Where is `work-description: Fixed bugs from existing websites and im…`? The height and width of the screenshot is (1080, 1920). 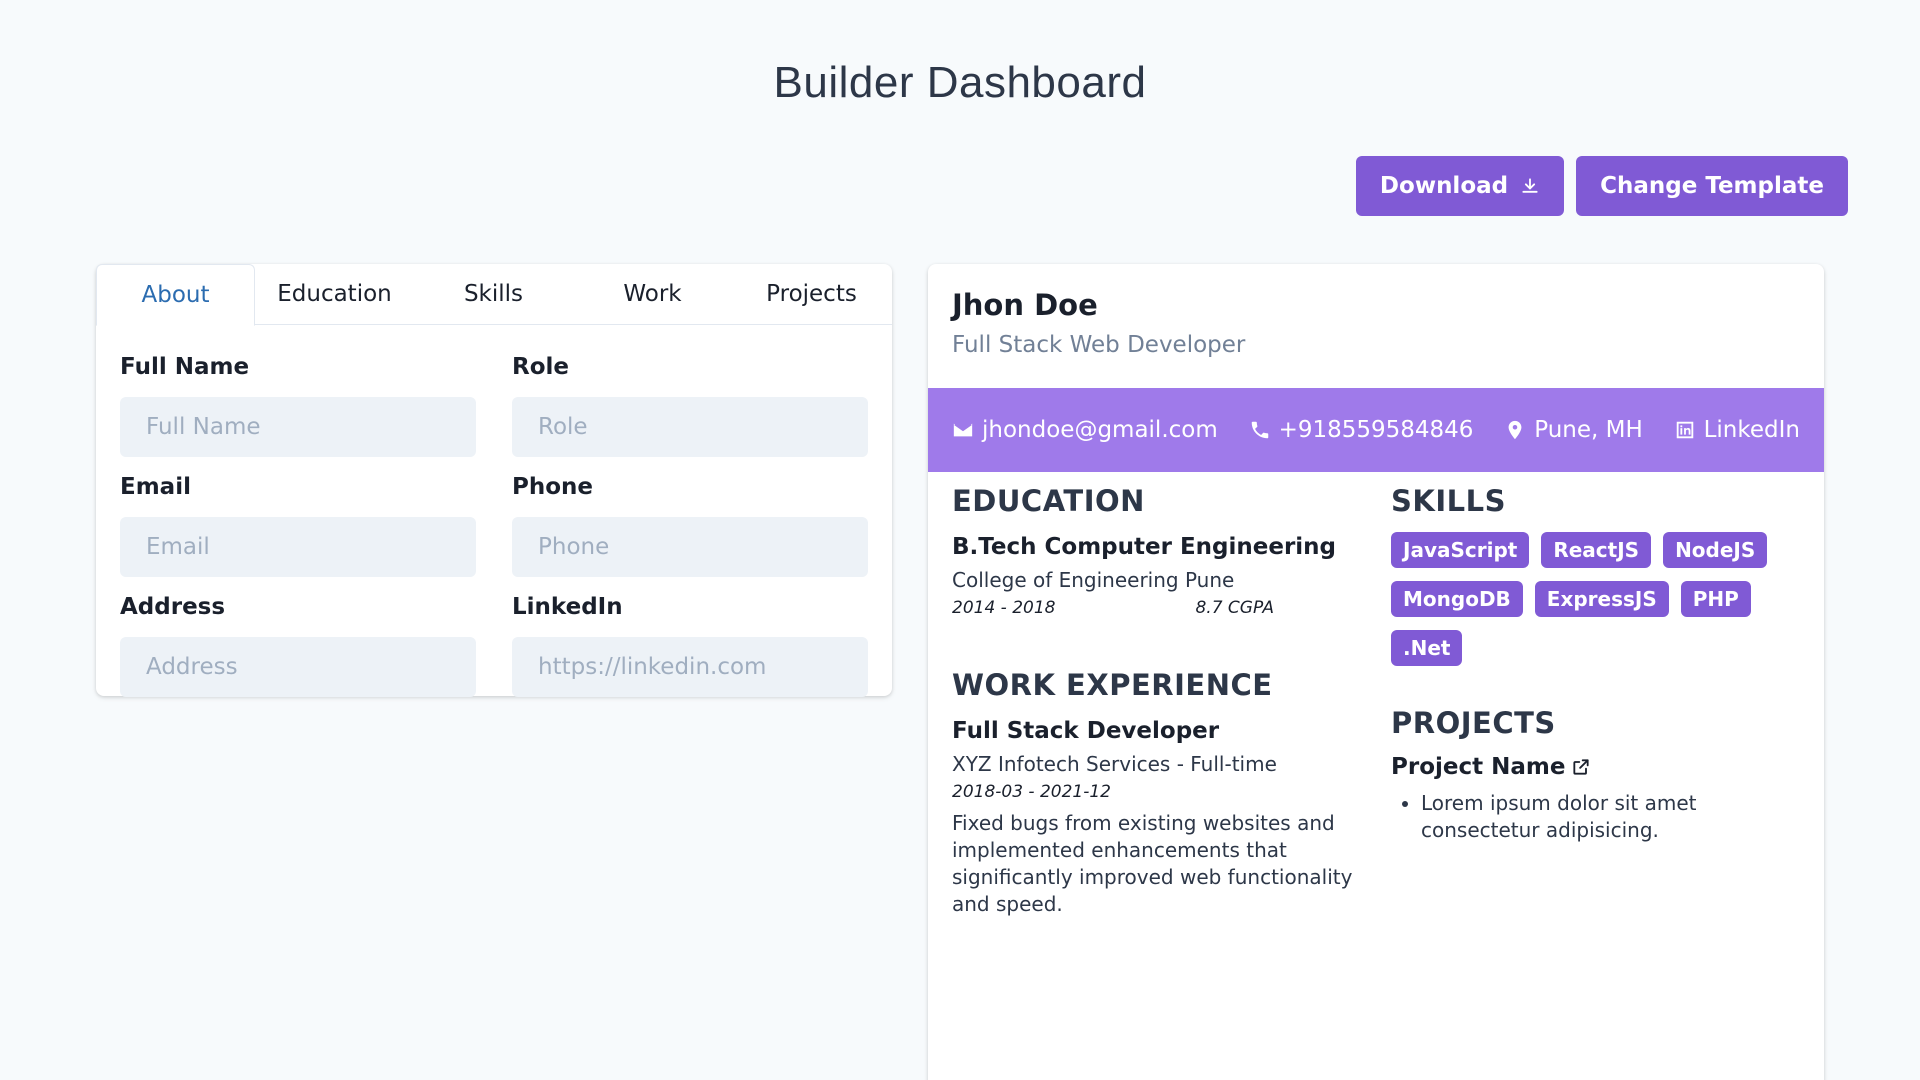 work-description: Fixed bugs from existing websites and im… is located at coordinates (1152, 863).